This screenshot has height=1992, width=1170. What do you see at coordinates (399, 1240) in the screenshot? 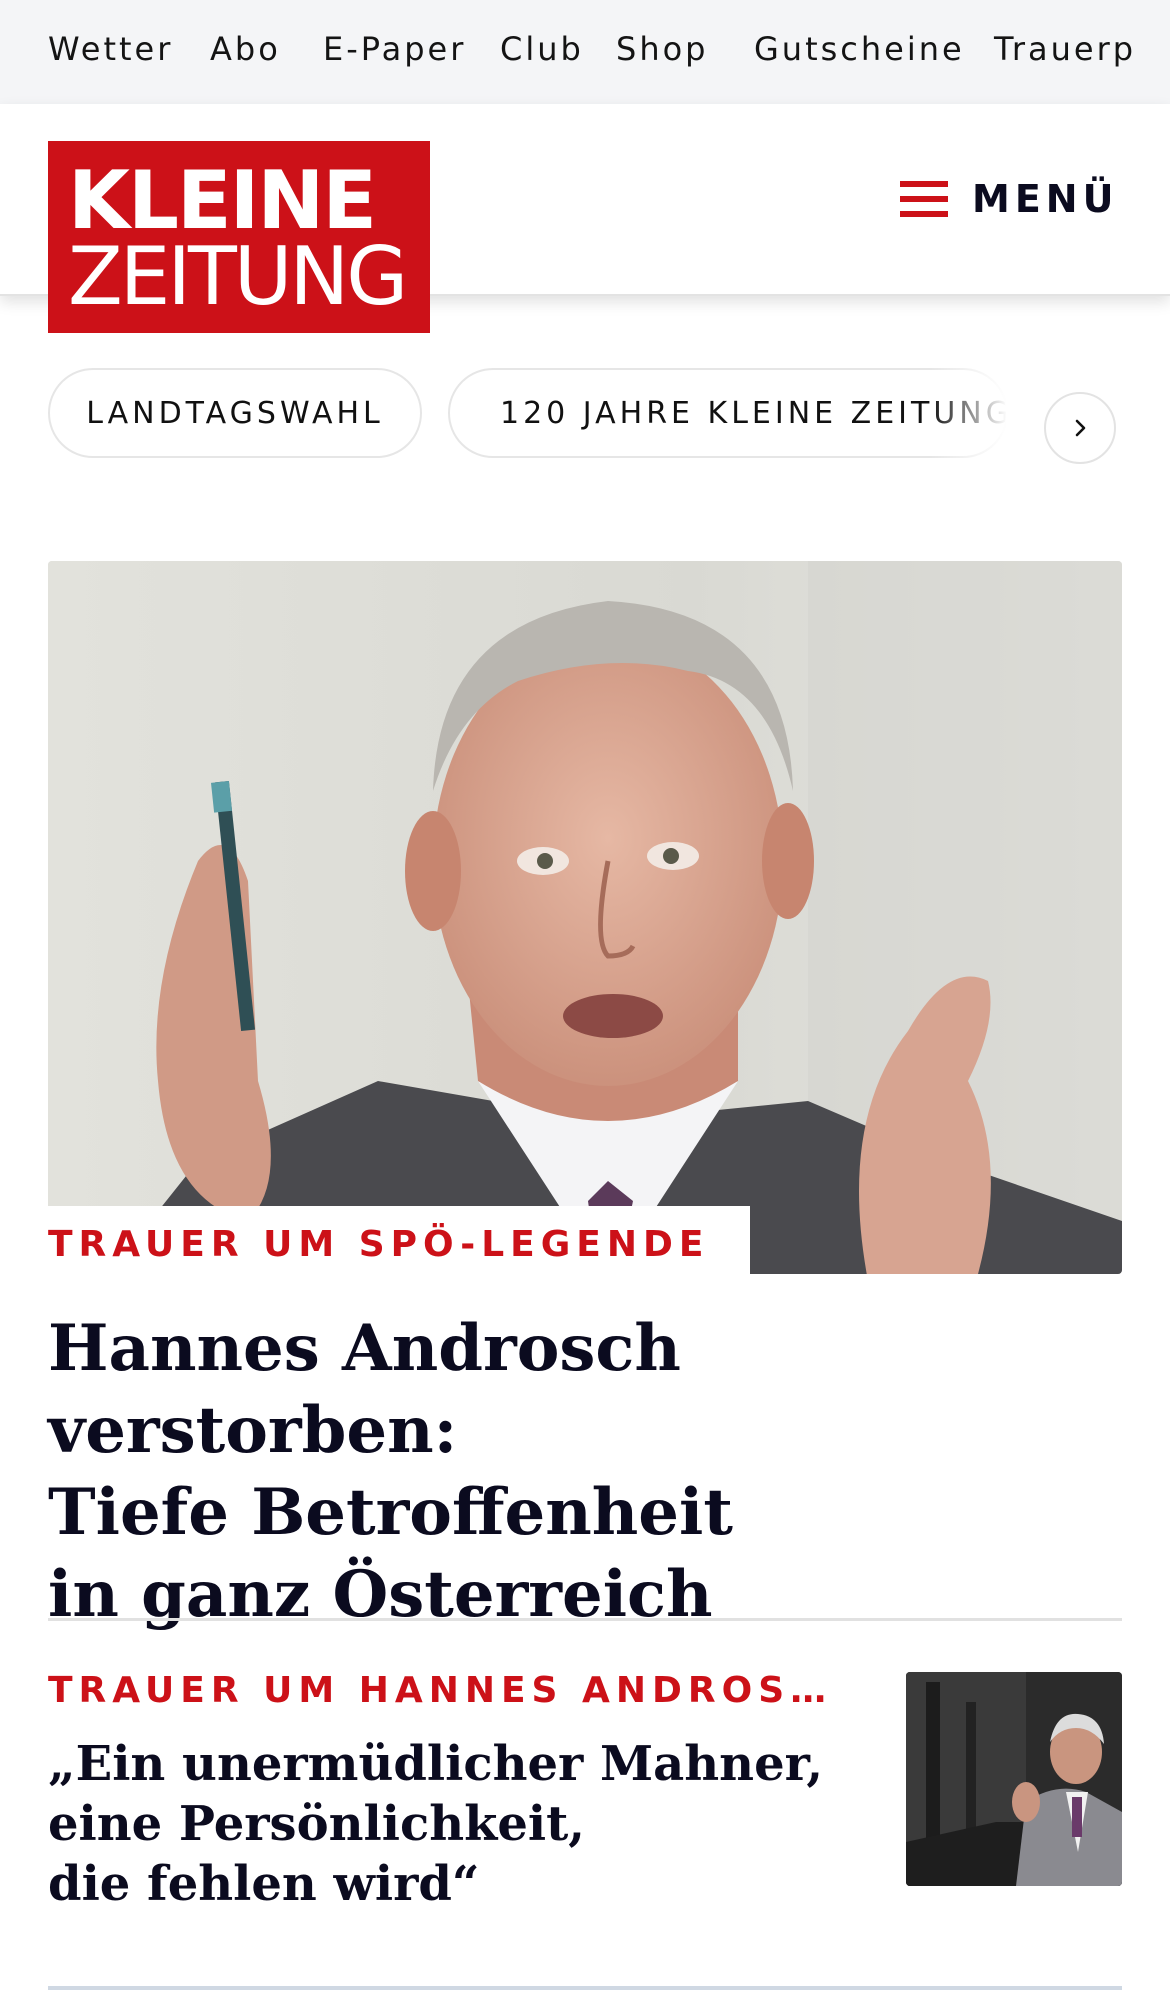
I see `hero-kicker: TRAUER UM SPÖ-LEGENDE` at bounding box center [399, 1240].